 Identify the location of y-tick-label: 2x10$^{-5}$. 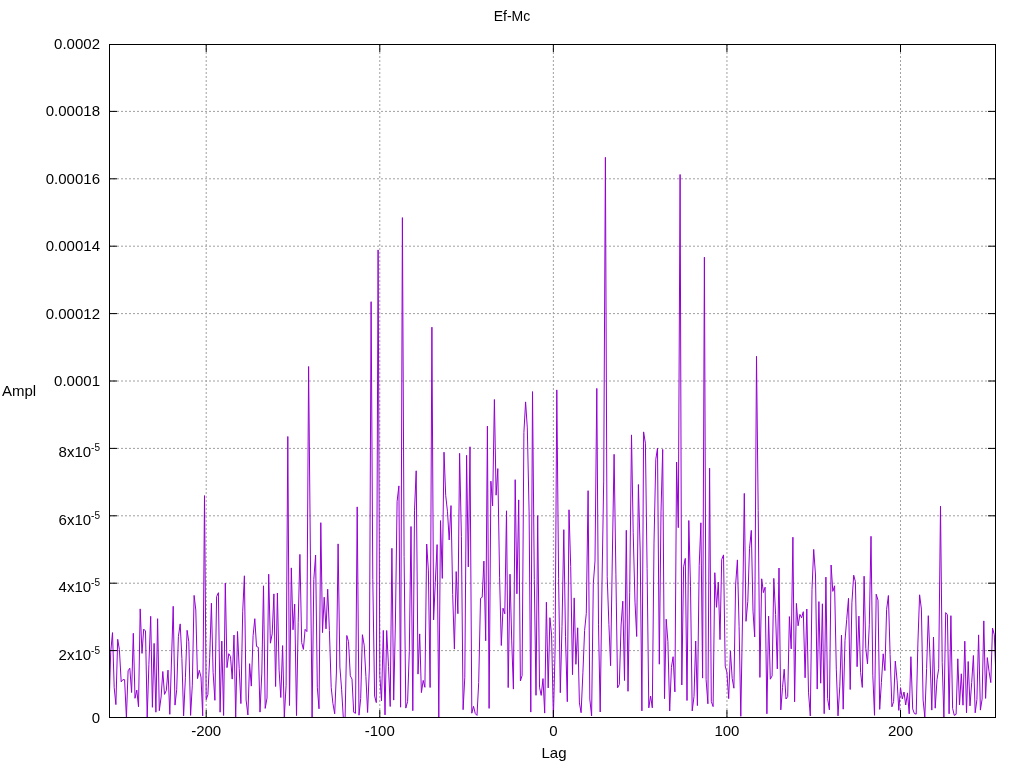
(78, 653).